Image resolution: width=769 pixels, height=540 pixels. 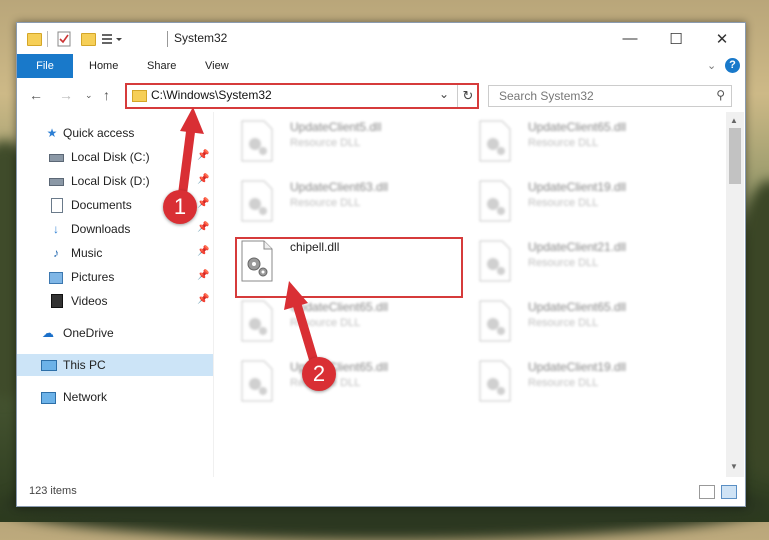 I want to click on arrow-1-shaft, so click(x=186, y=163).